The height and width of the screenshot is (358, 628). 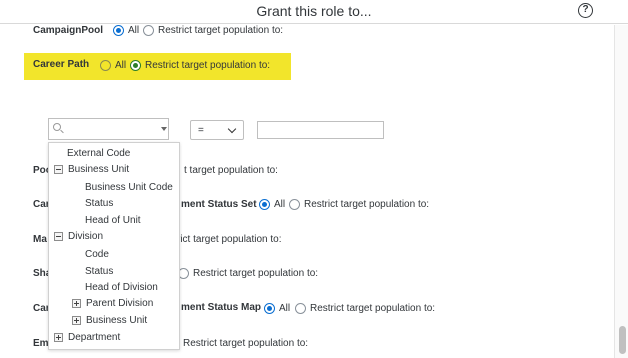 What do you see at coordinates (217, 130) in the screenshot?
I see `operator-select: =` at bounding box center [217, 130].